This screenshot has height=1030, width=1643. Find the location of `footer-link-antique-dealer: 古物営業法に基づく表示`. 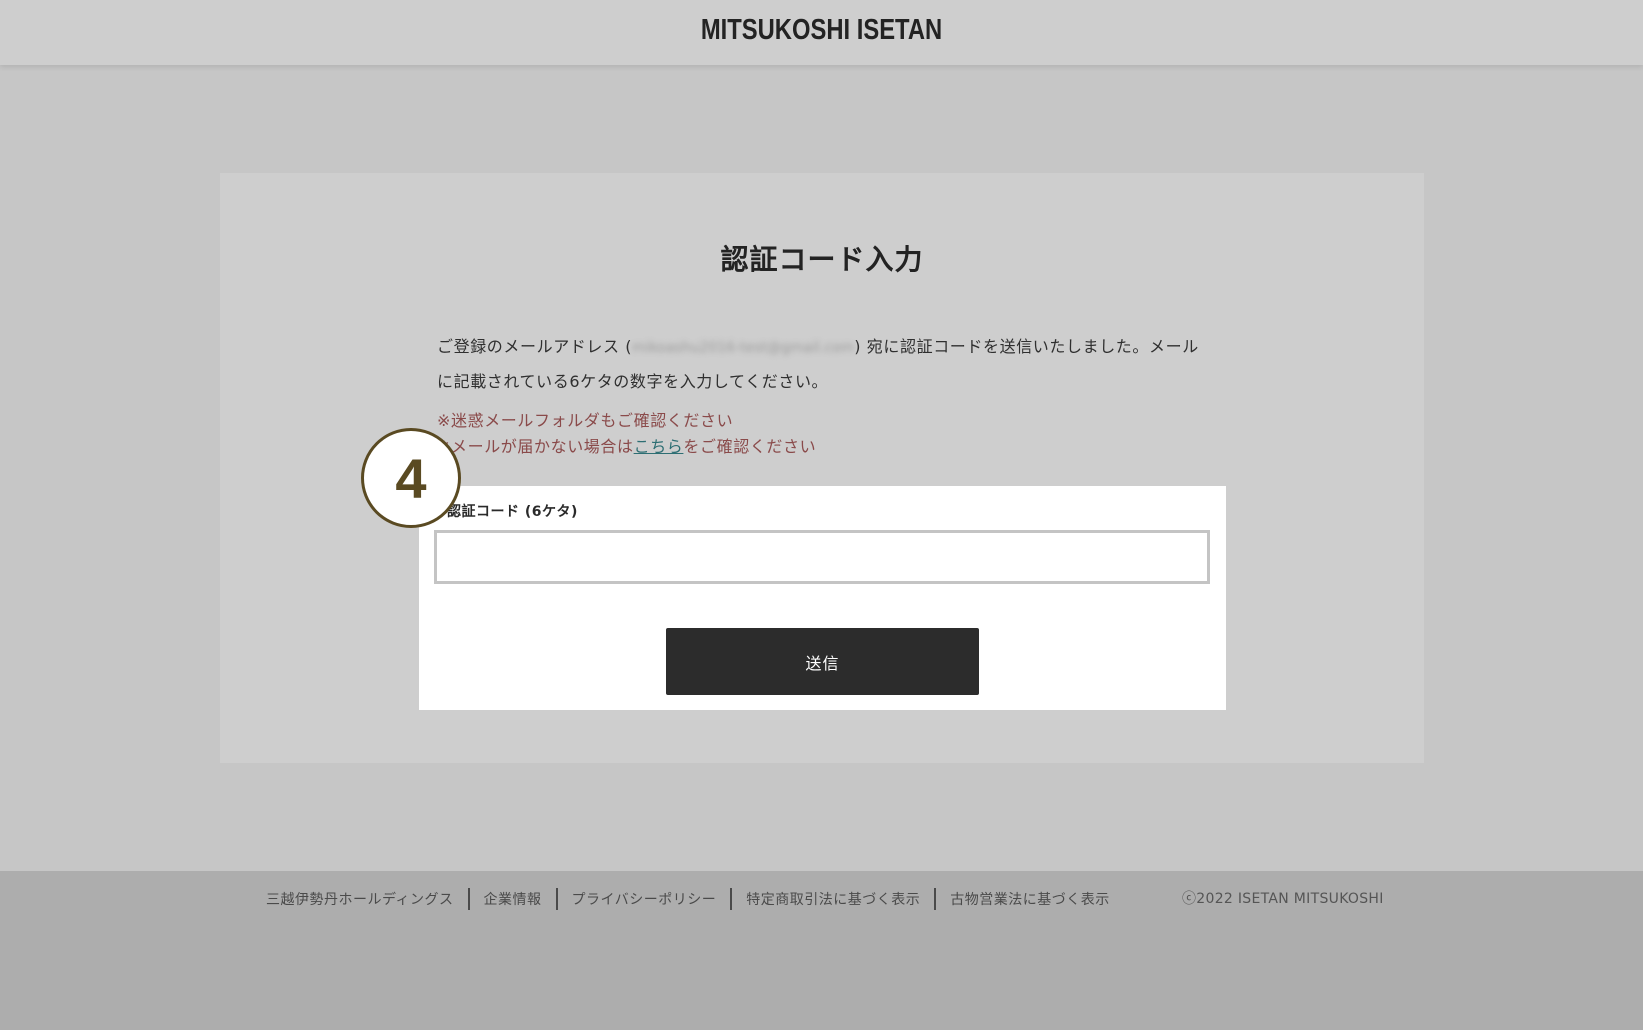

footer-link-antique-dealer: 古物営業法に基づく表示 is located at coordinates (1030, 899).